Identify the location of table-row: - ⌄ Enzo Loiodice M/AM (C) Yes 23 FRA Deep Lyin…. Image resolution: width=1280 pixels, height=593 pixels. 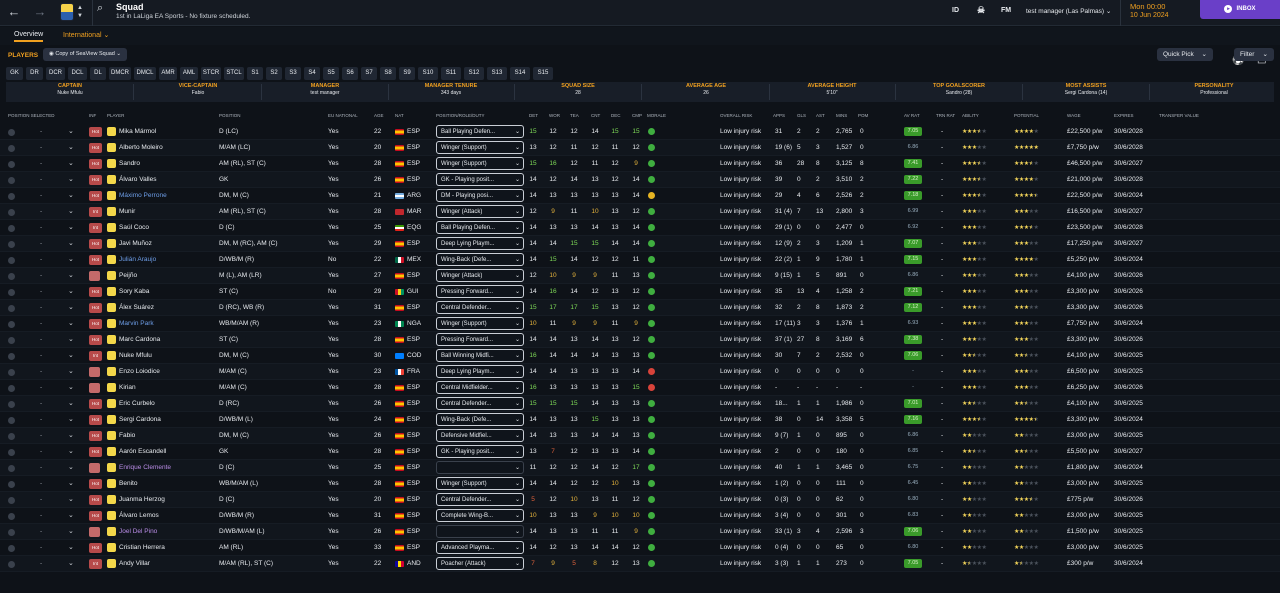
(640, 372).